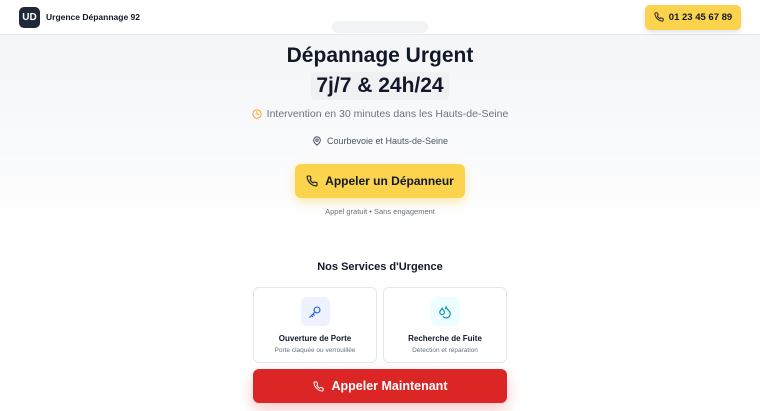 This screenshot has width=760, height=411. I want to click on service-description: Détection et réparation, so click(445, 350).